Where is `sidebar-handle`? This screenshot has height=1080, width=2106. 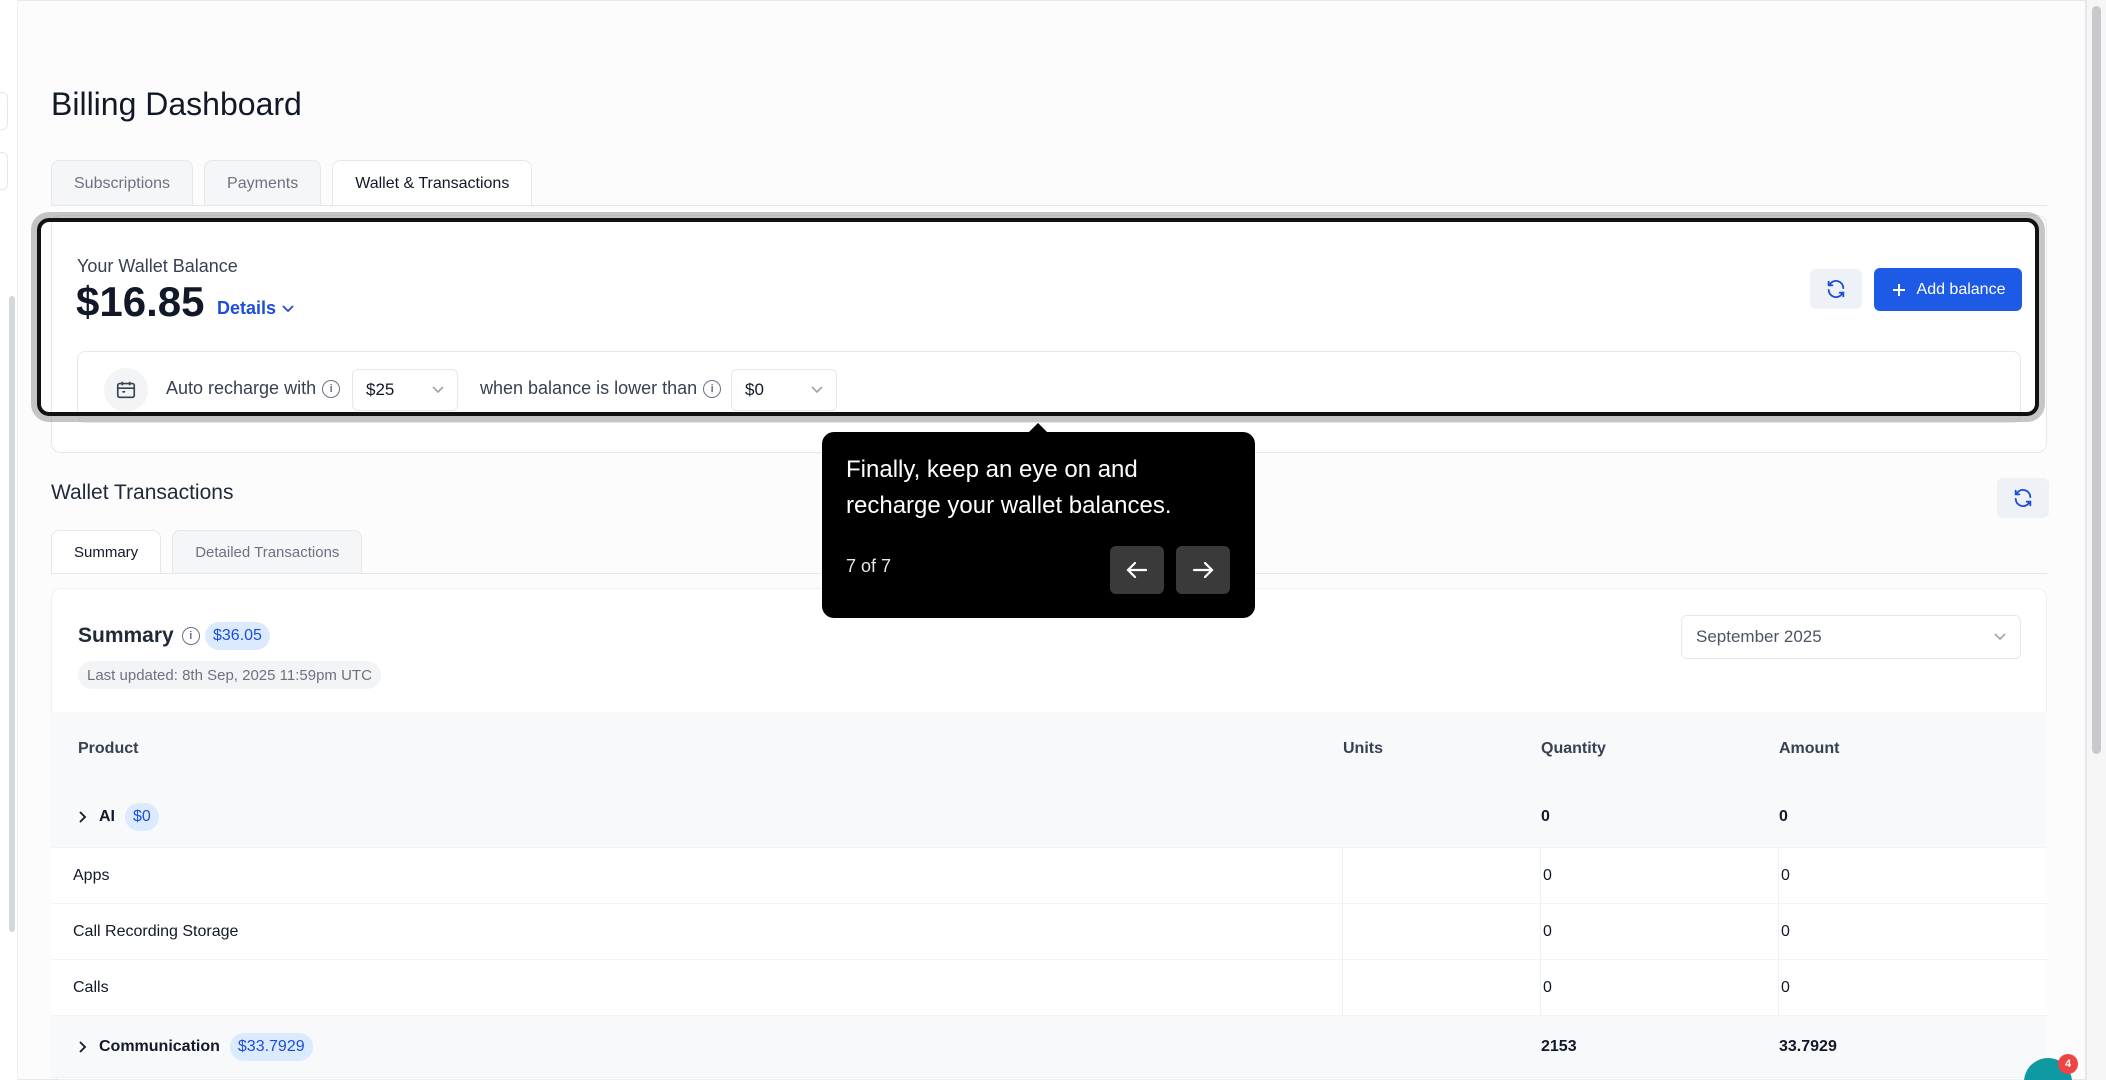
sidebar-handle is located at coordinates (4, 111).